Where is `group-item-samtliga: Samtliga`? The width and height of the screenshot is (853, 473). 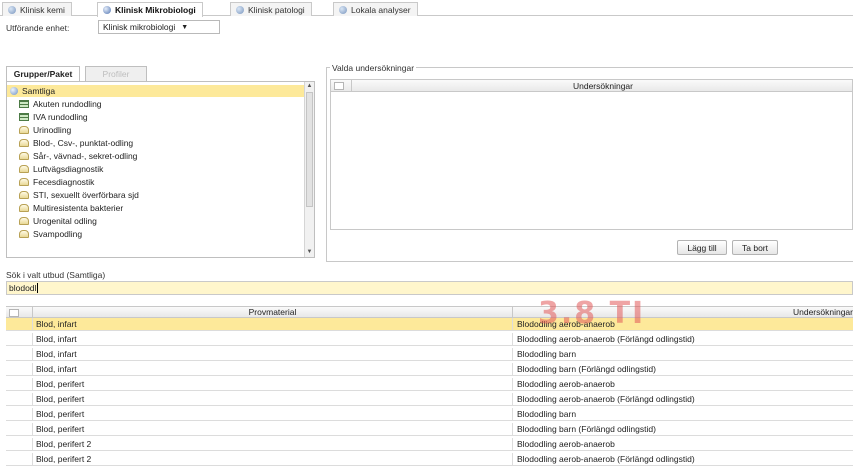
group-item-samtliga: Samtliga is located at coordinates (156, 91).